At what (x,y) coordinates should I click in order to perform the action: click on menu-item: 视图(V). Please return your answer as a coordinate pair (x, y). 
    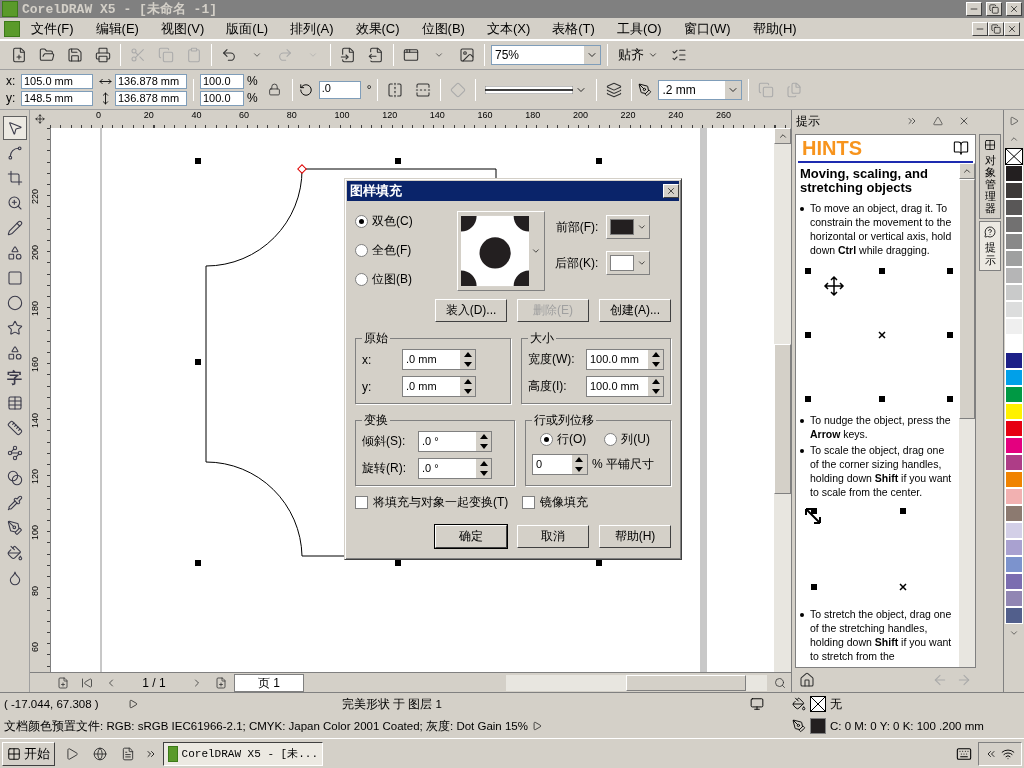
    Looking at the image, I should click on (182, 28).